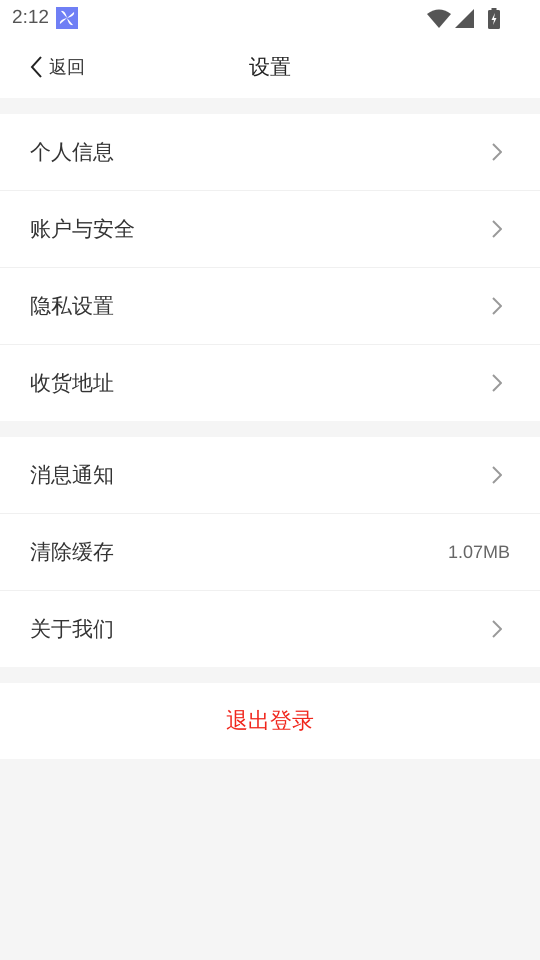 This screenshot has height=960, width=540. I want to click on row-label: 隐私设置, so click(72, 306).